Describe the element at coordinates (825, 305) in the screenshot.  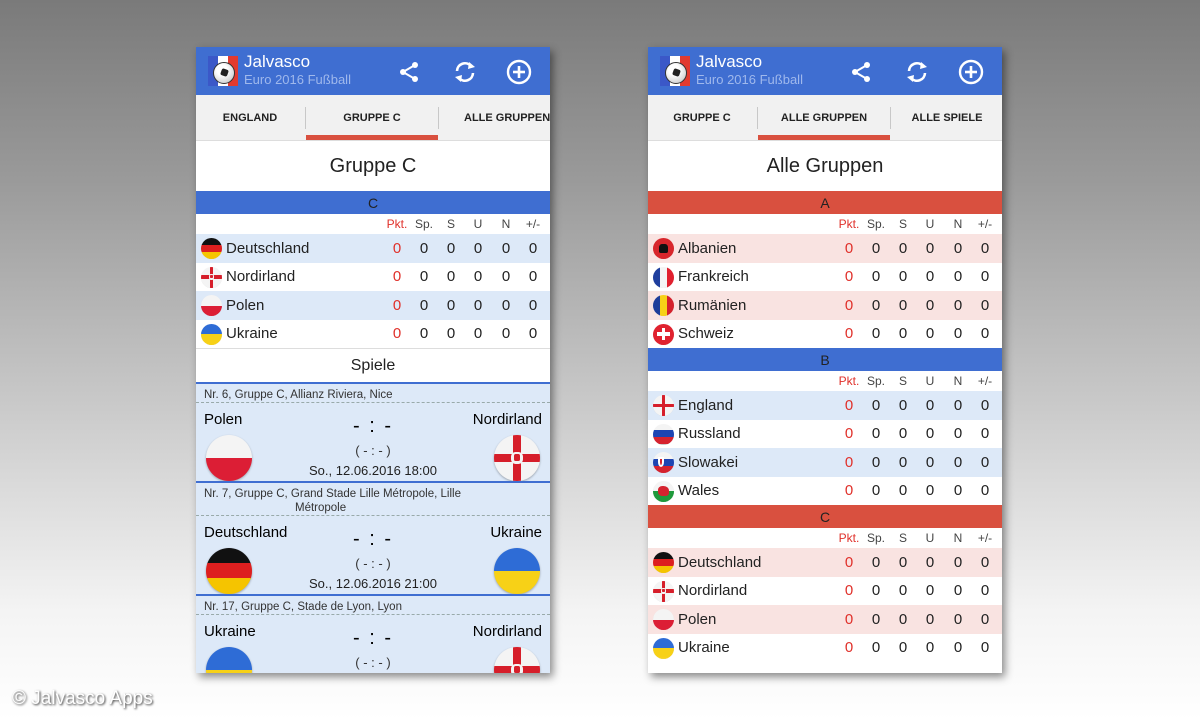
I see `standings-row: Rumänien 0 0 0 0 0 0` at that location.